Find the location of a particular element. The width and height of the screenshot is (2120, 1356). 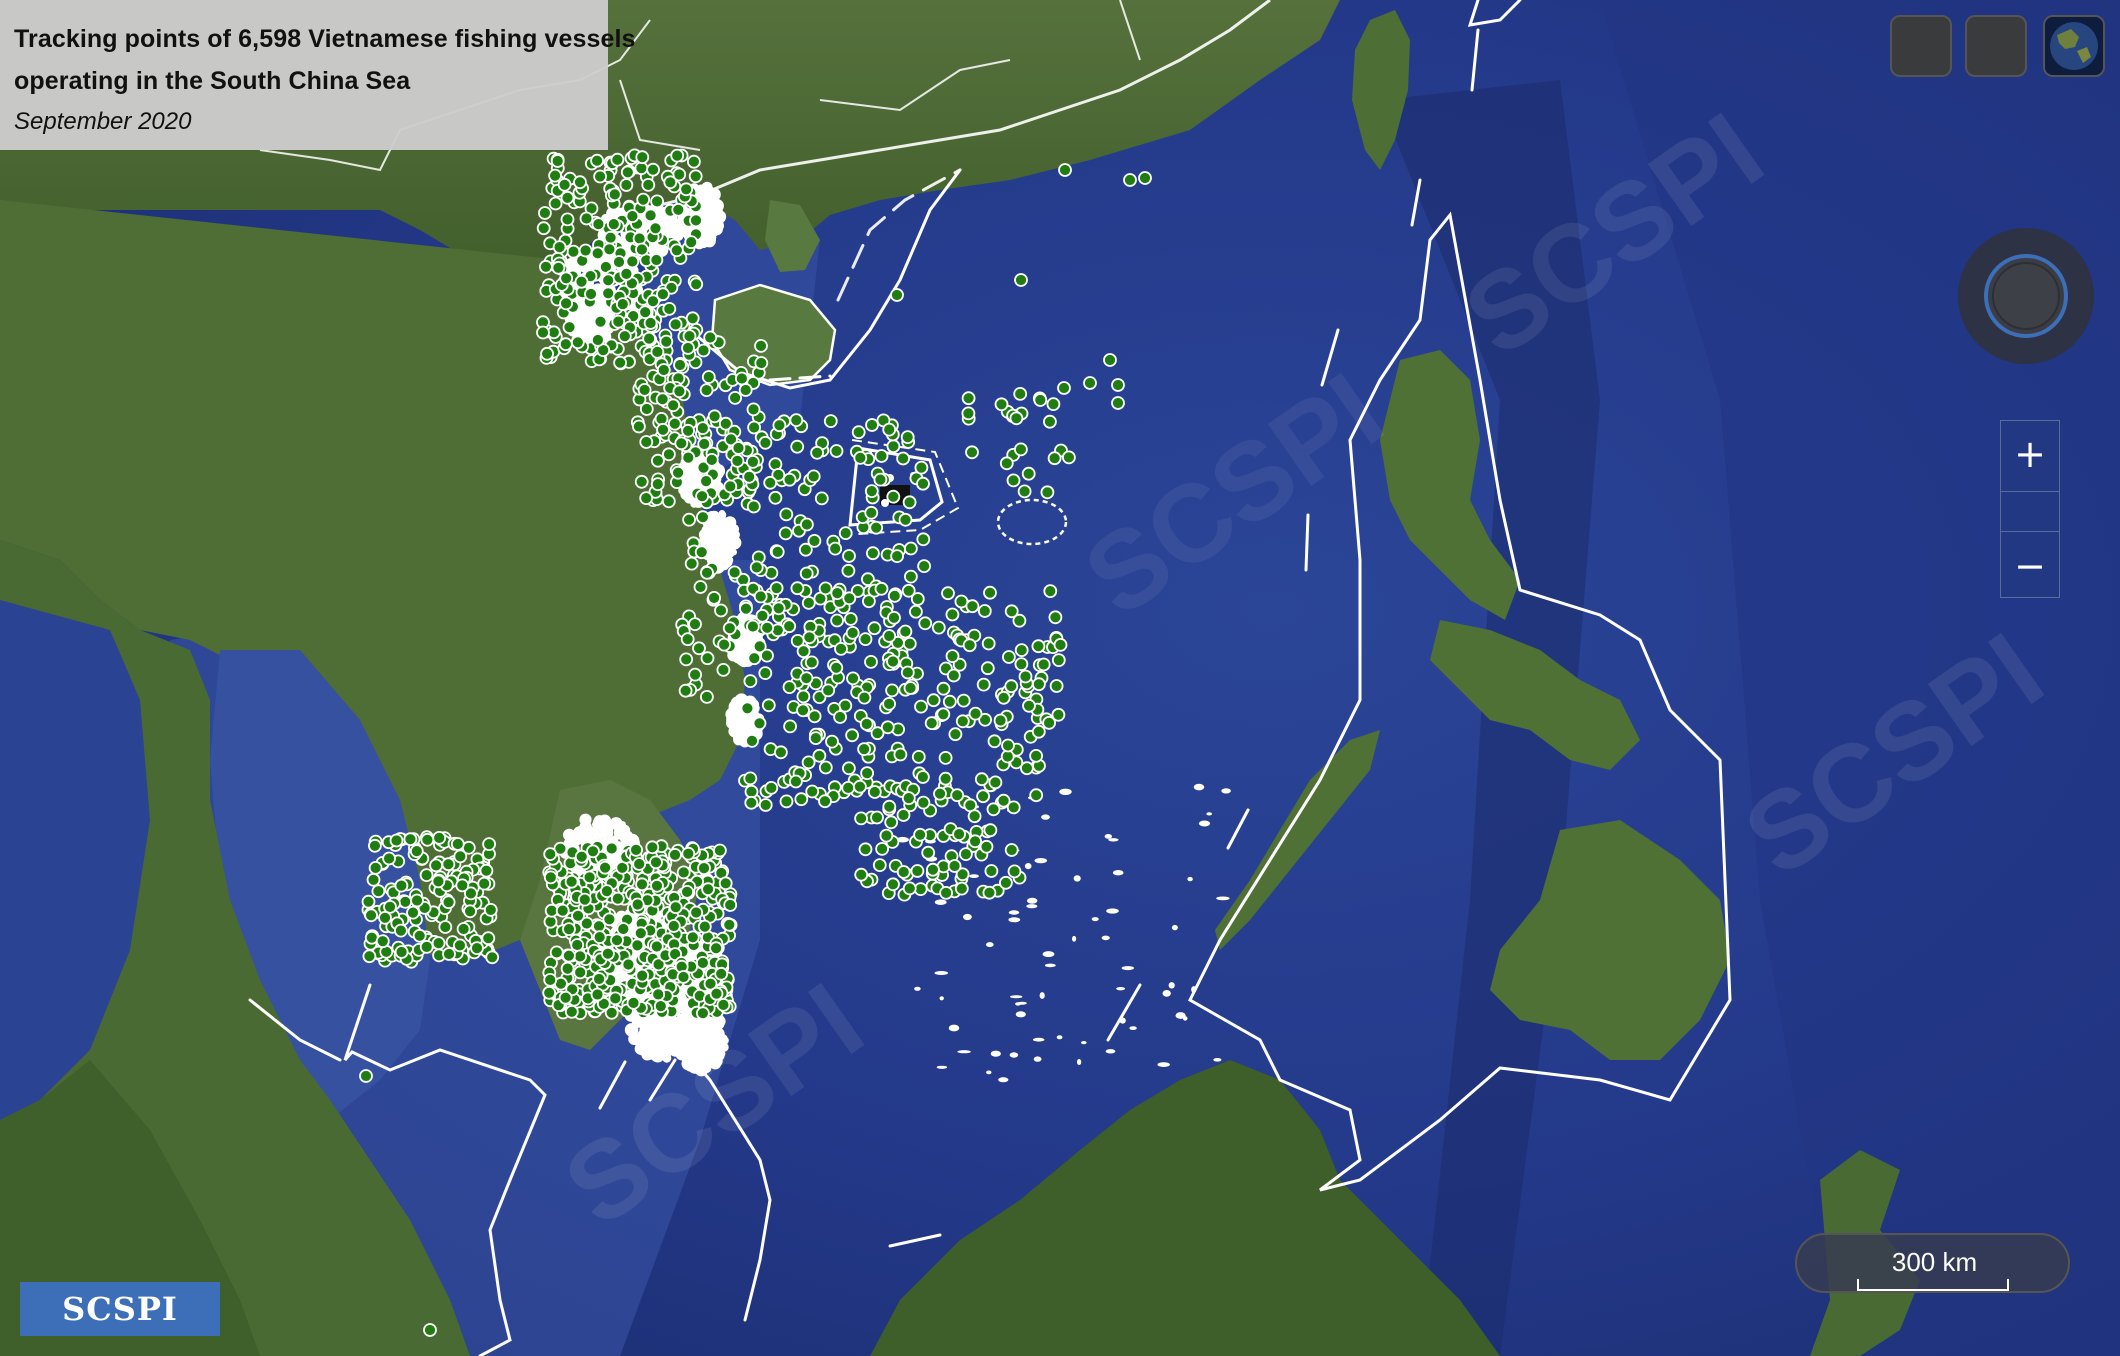

map-subtitle: September 2020 is located at coordinates (103, 121).